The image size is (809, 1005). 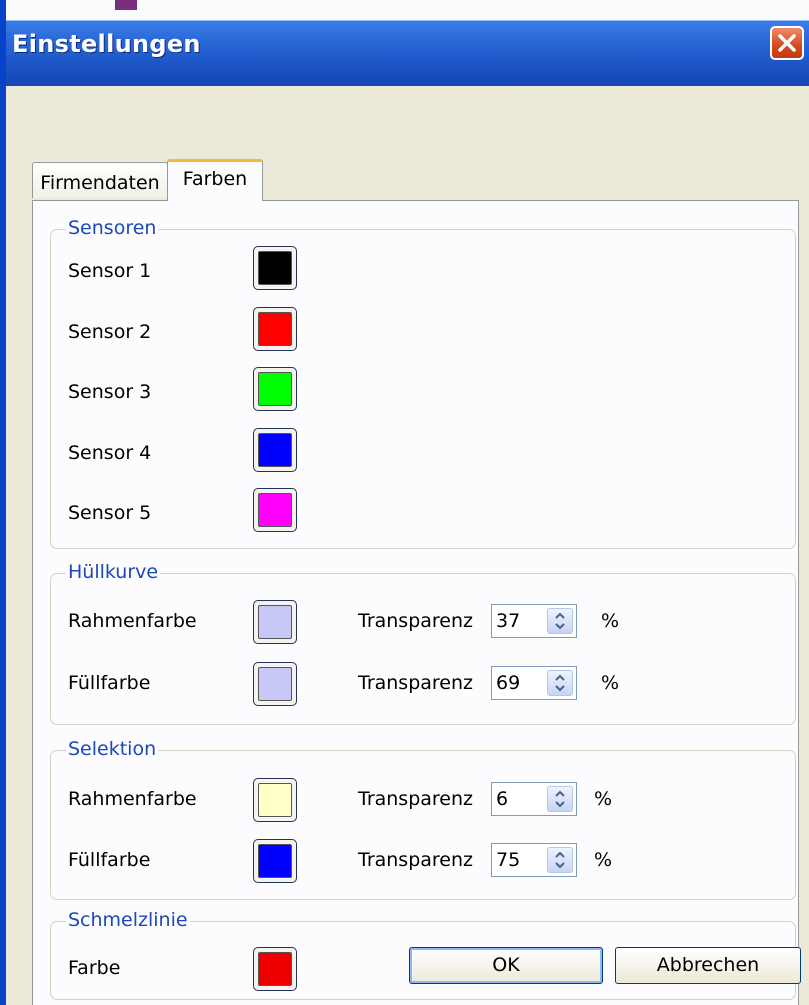 What do you see at coordinates (215, 180) in the screenshot?
I see `tab-farben: Farben` at bounding box center [215, 180].